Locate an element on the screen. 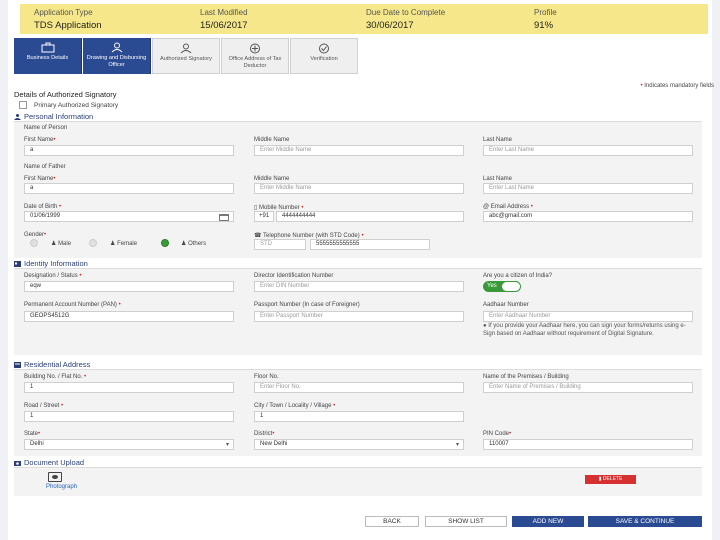 This screenshot has width=720, height=540. gender-female-label: ♟ Female is located at coordinates (123, 243).